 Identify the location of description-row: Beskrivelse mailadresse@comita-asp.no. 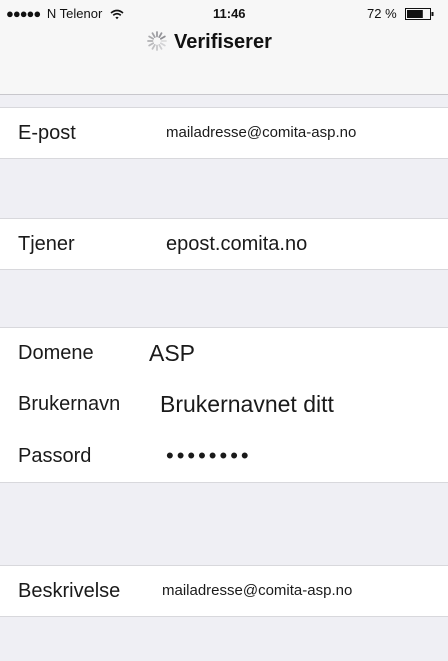
(224, 591).